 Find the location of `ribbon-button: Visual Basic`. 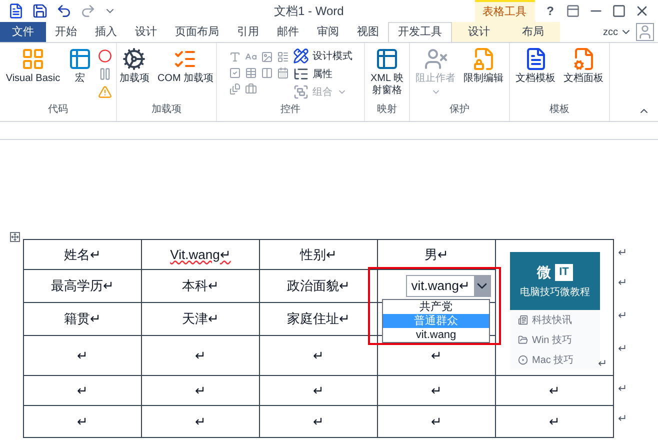

ribbon-button: Visual Basic is located at coordinates (33, 66).